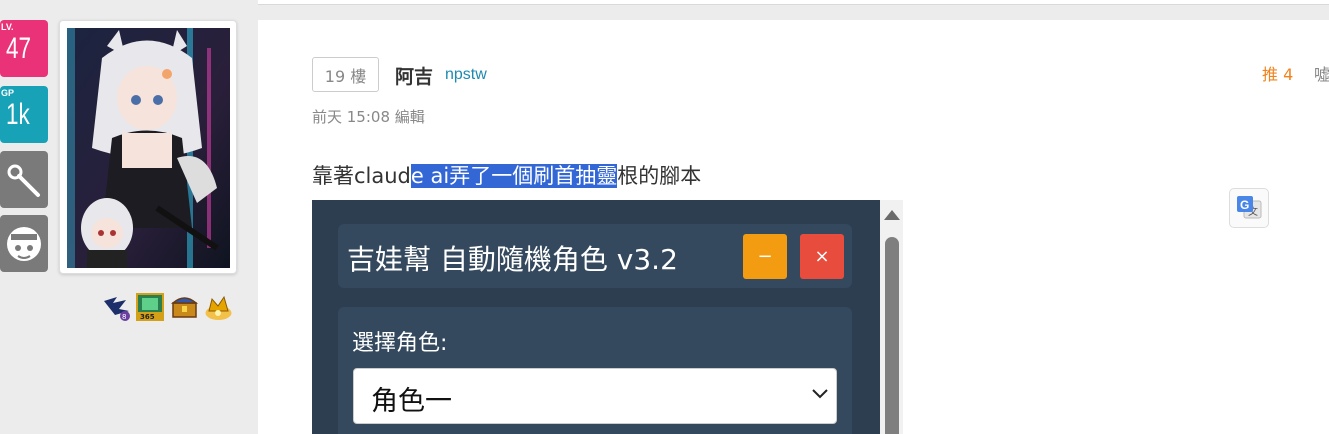  Describe the element at coordinates (1277, 73) in the screenshot. I see `push-count: 推 4` at that location.